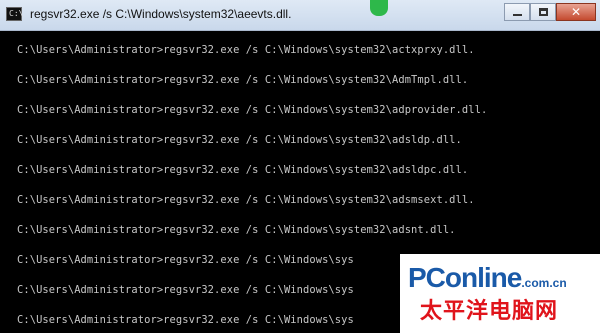 This screenshot has width=600, height=333. I want to click on close-icon: ✕, so click(576, 12).